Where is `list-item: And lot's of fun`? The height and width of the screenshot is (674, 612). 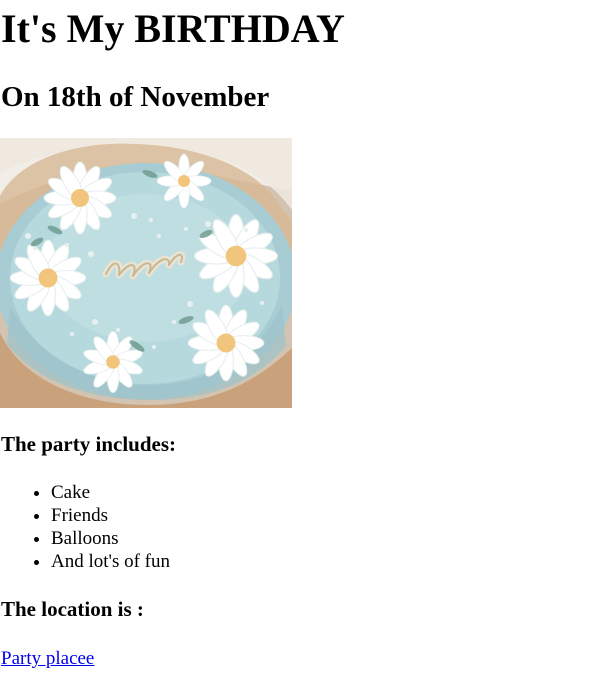
list-item: And lot's of fun is located at coordinates (110, 561).